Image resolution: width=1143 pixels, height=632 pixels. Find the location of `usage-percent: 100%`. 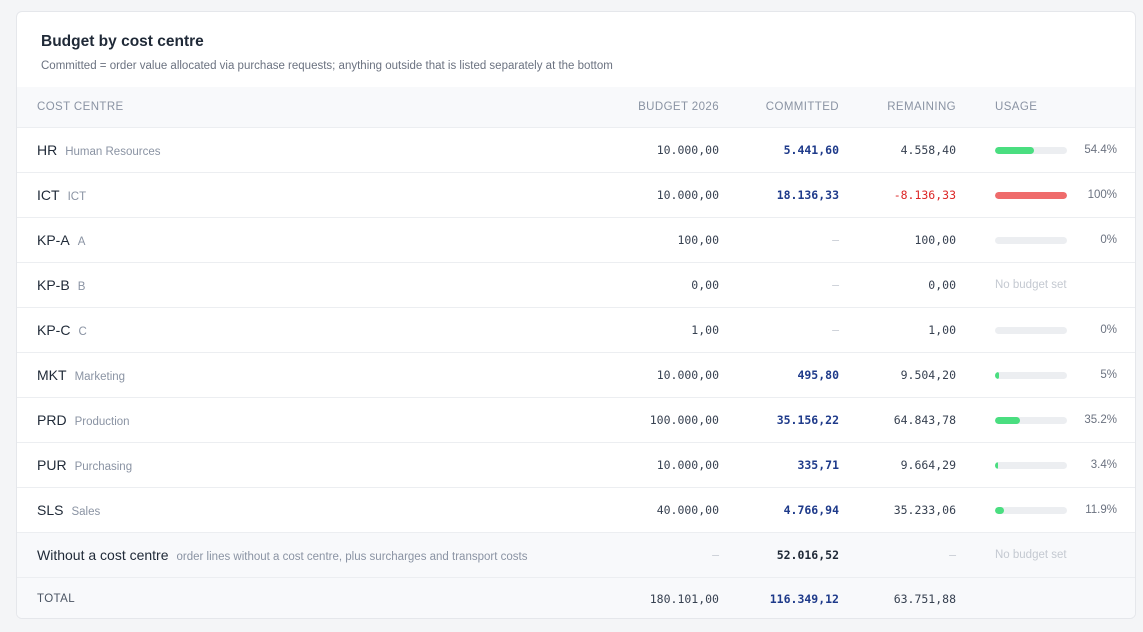

usage-percent: 100% is located at coordinates (1102, 195).